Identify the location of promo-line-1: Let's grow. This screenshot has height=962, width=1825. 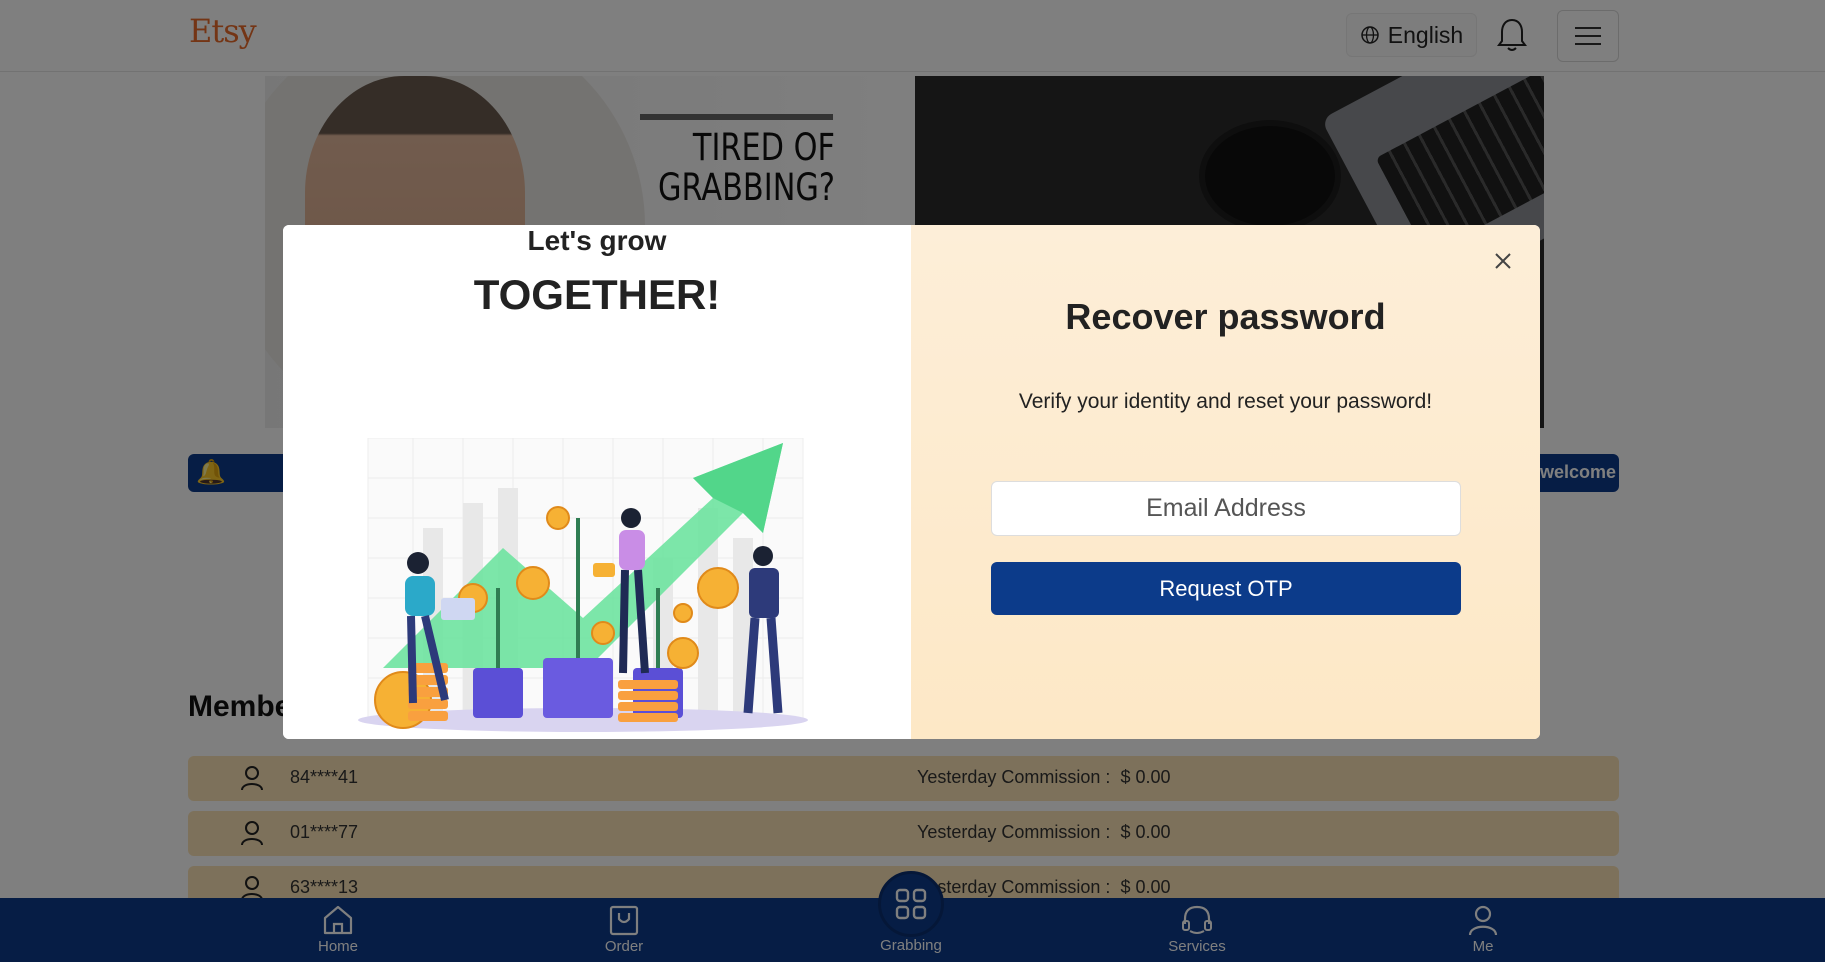
(597, 240).